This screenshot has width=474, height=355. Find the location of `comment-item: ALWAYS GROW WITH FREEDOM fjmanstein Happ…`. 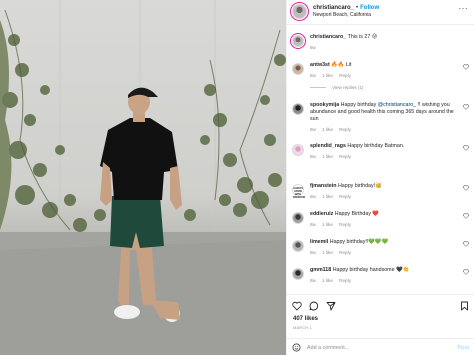

comment-item: ALWAYS GROW WITH FREEDOM fjmanstein Happ… is located at coordinates (381, 191).